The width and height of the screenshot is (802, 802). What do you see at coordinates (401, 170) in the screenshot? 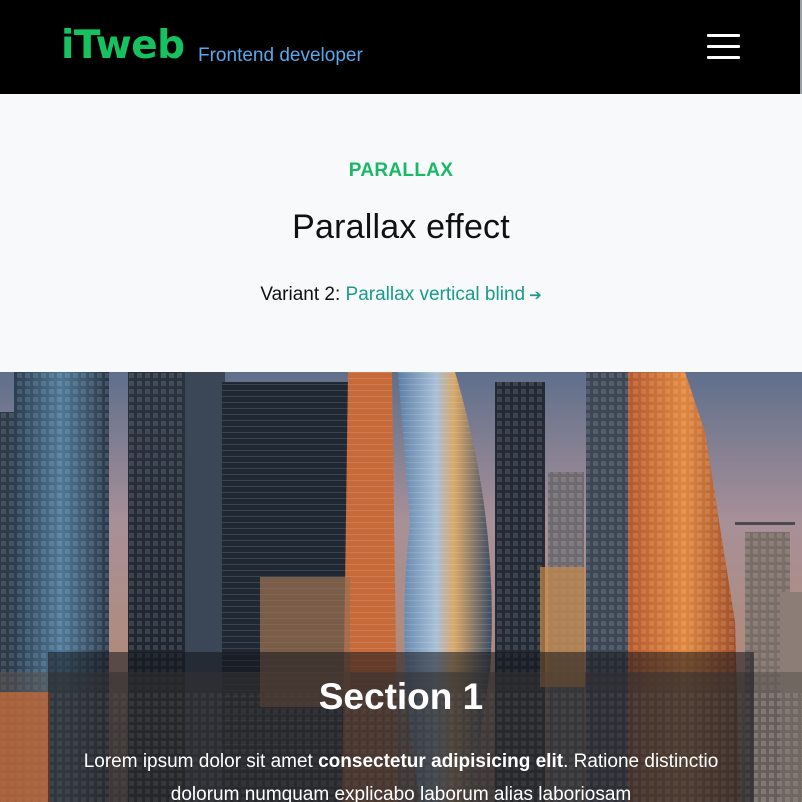
I see `section-eyebrow: PARALLAX` at bounding box center [401, 170].